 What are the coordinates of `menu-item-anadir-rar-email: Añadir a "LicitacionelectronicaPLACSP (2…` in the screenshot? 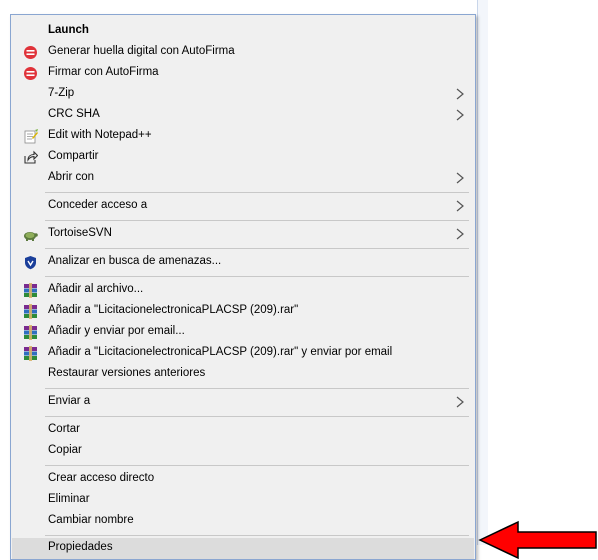 It's located at (243, 353).